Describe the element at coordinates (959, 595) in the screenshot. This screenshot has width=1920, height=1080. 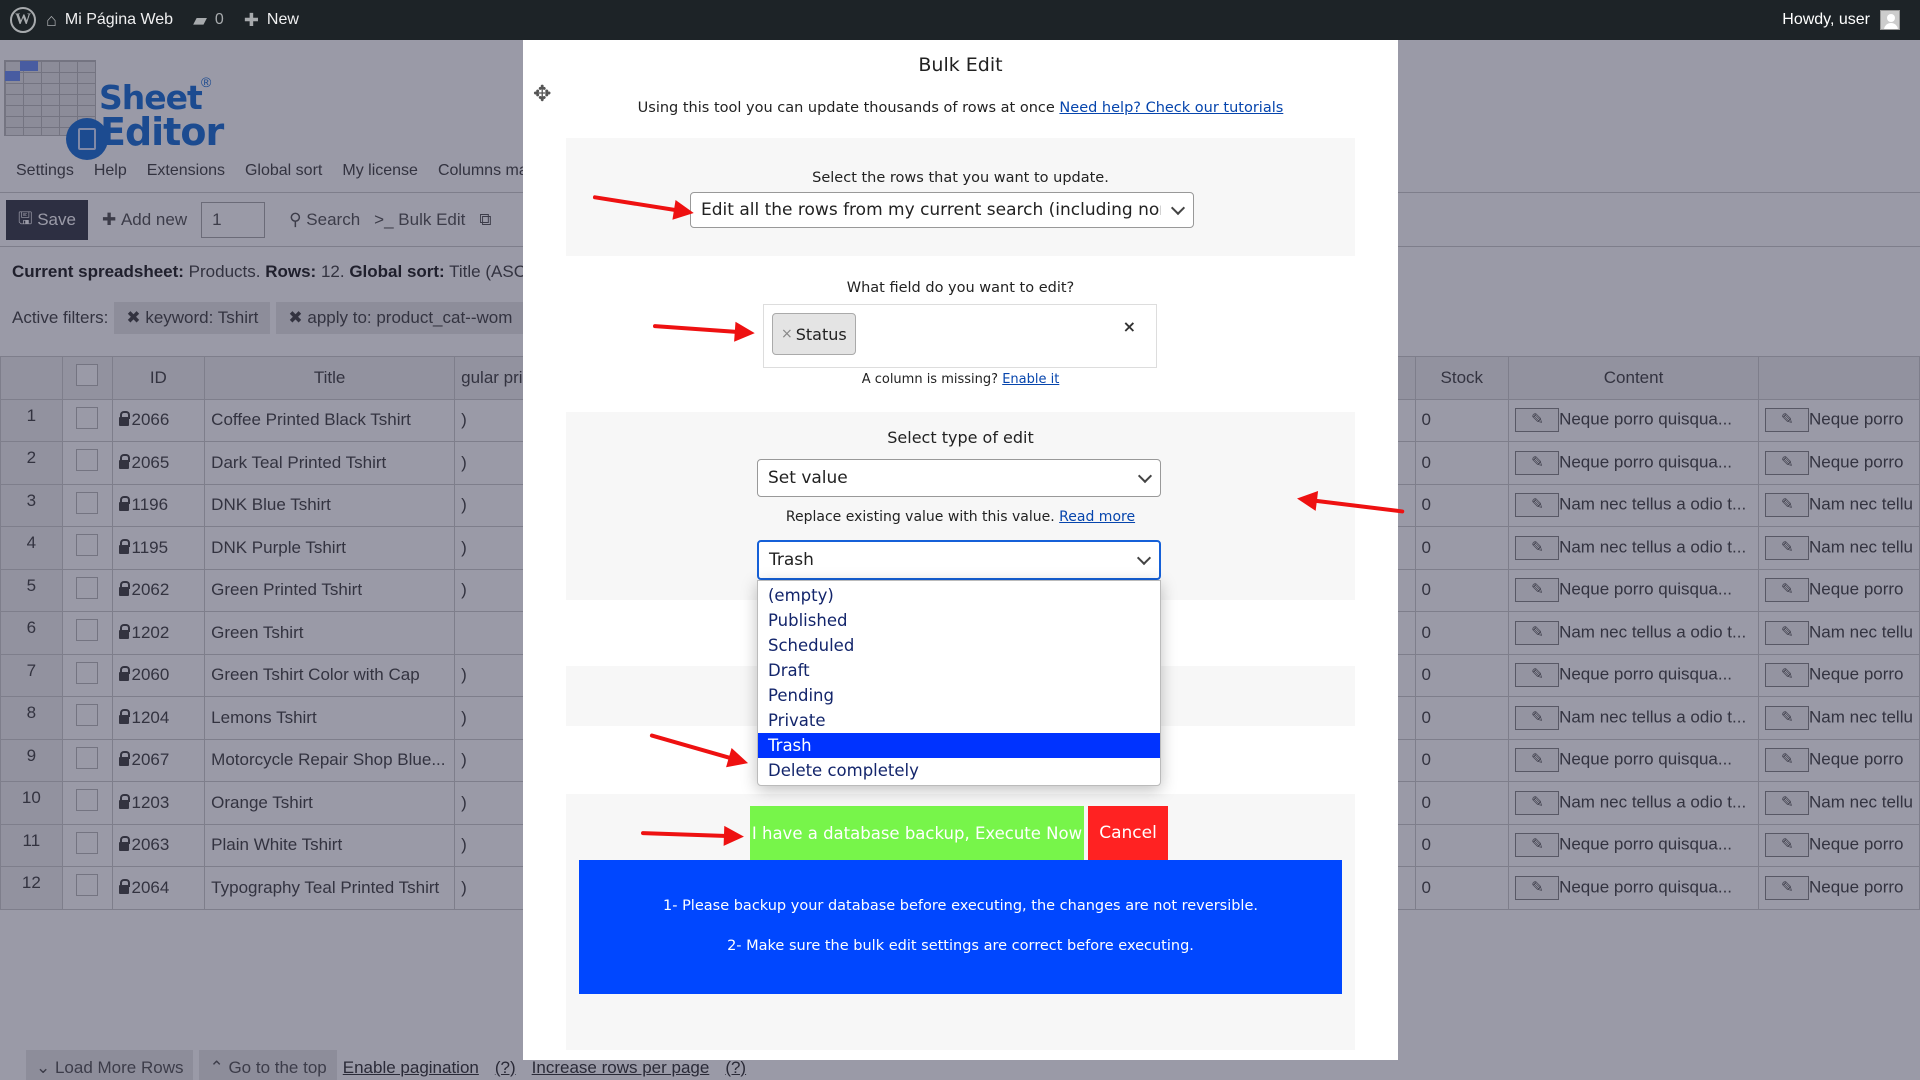
I see `value-option: (empty)` at that location.